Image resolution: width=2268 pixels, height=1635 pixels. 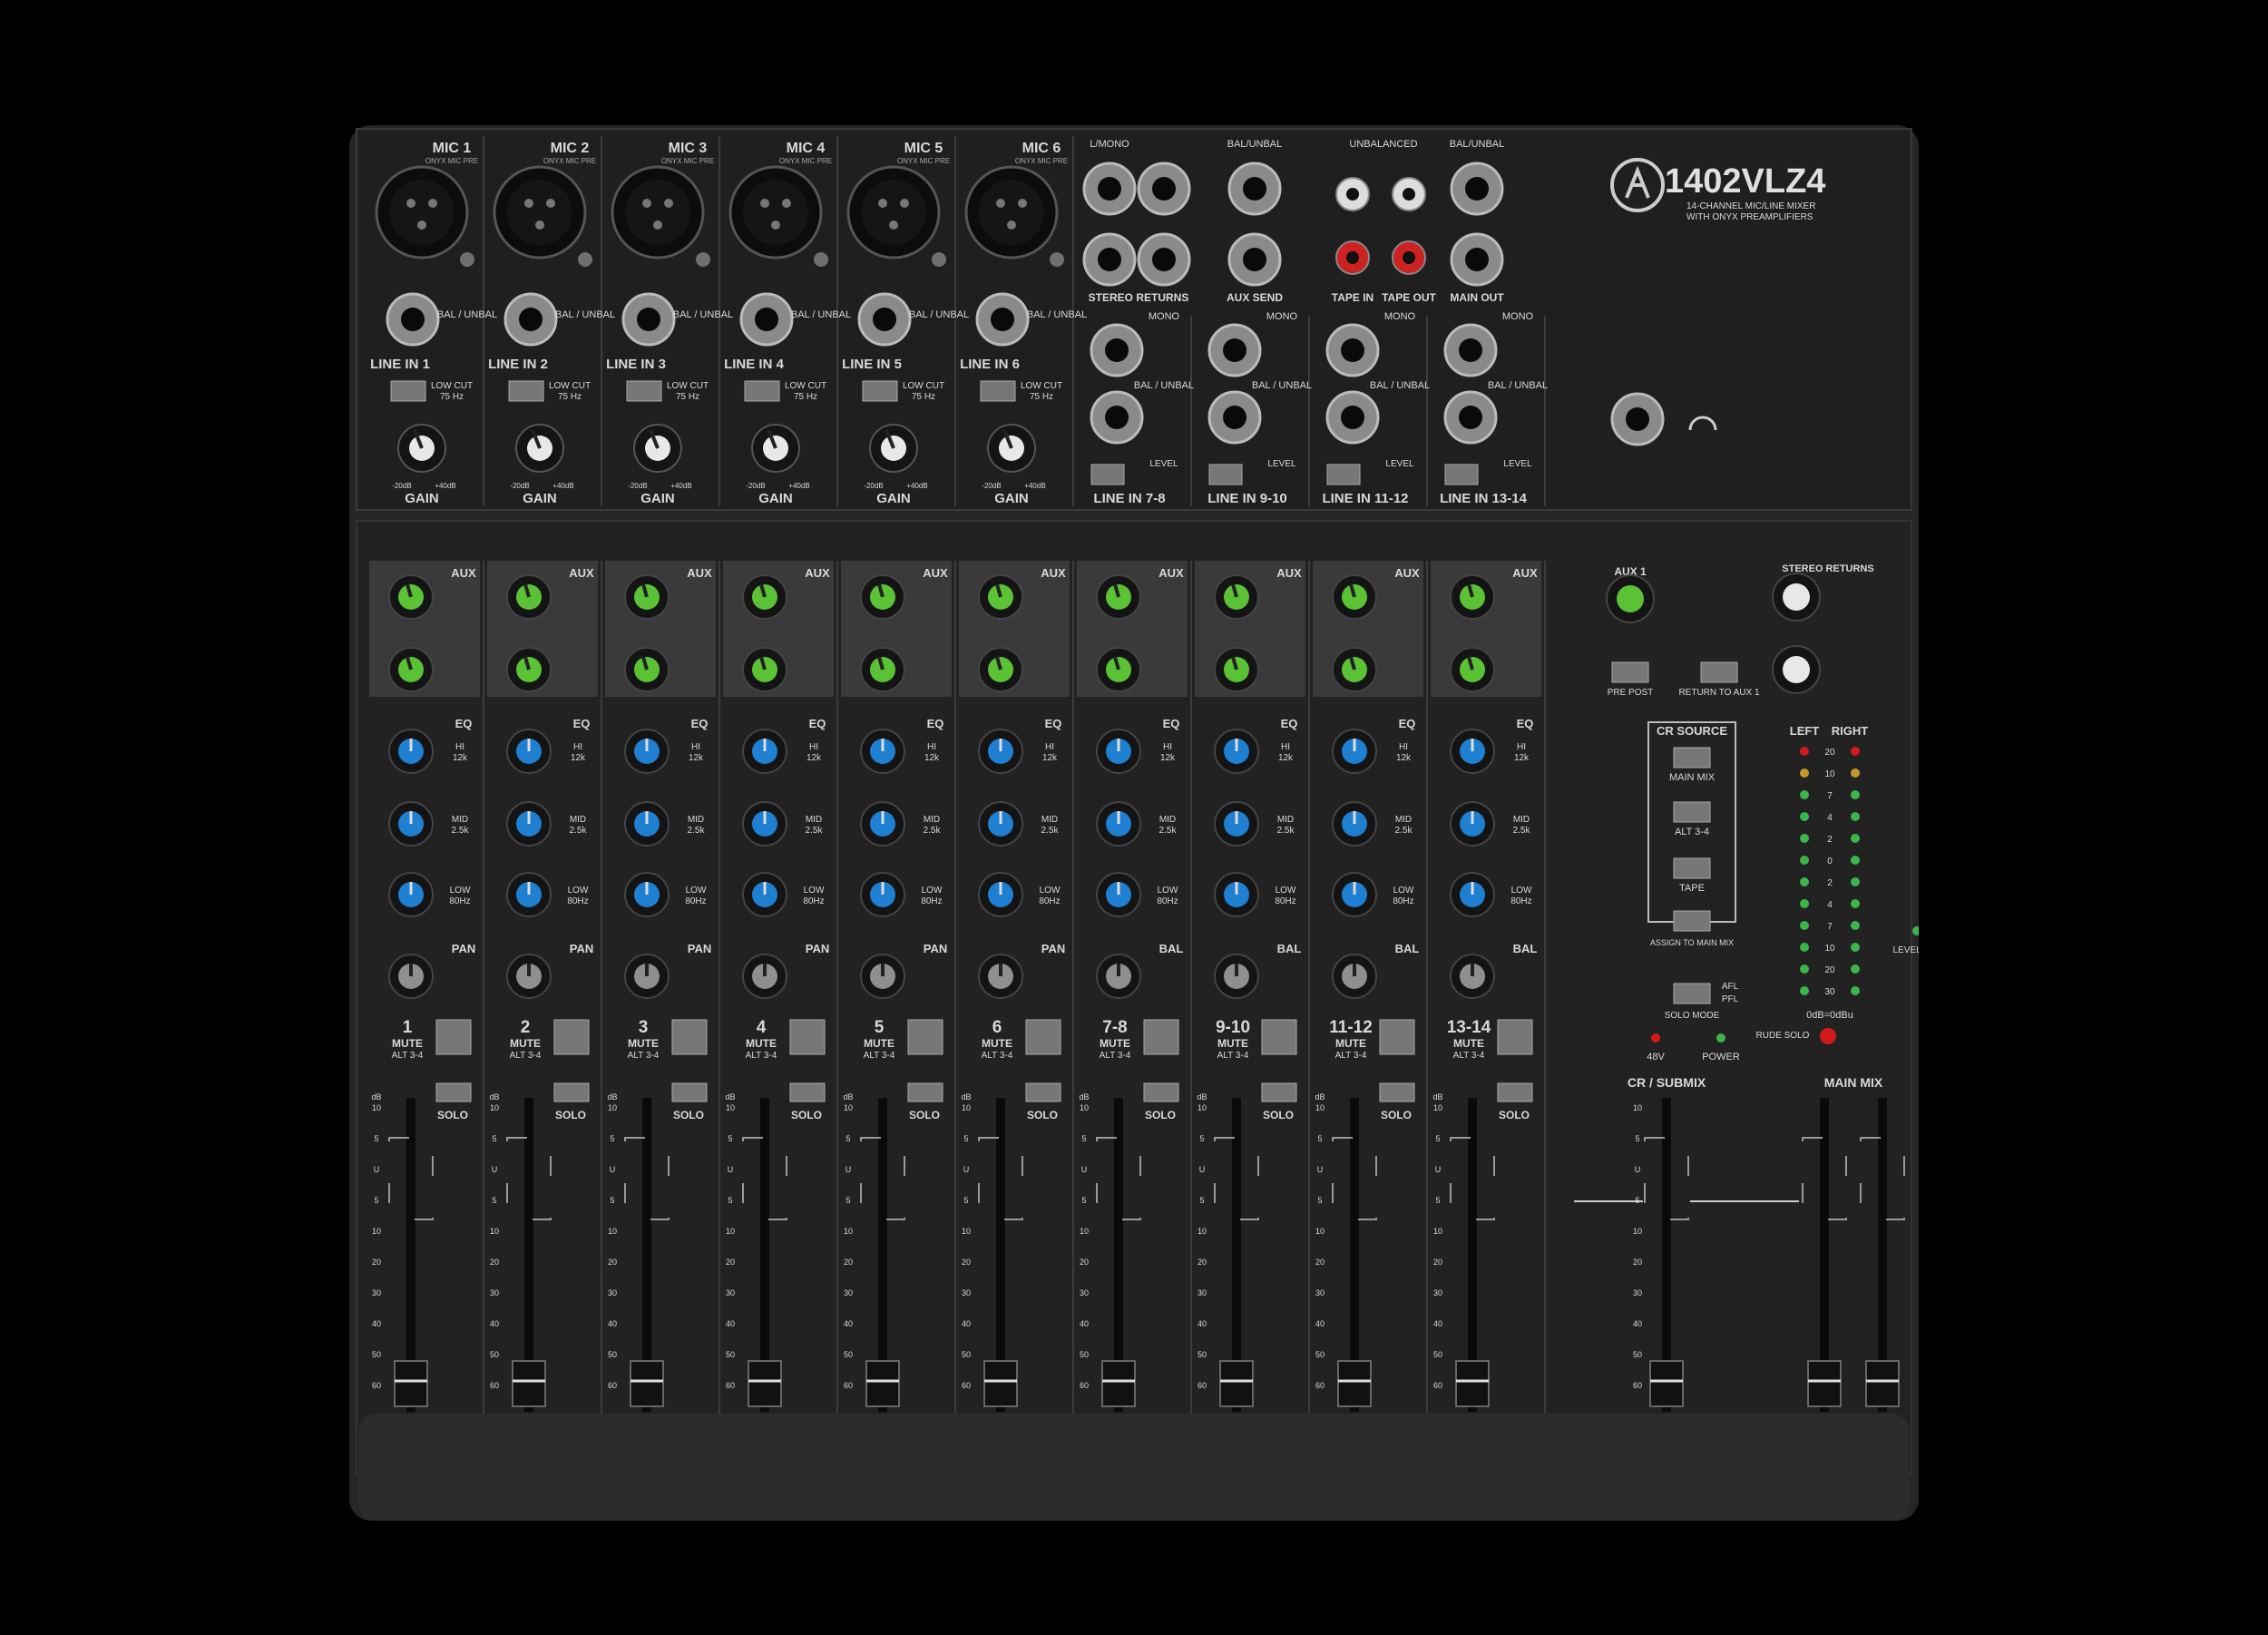 What do you see at coordinates (1830, 949) in the screenshot?
I see `meter-scale-label: 10` at bounding box center [1830, 949].